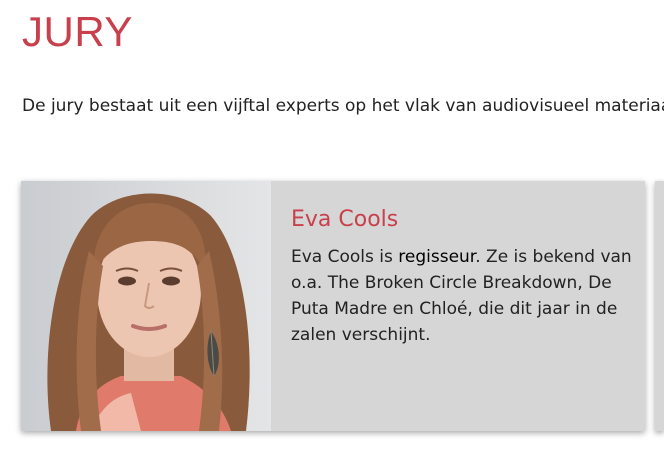  What do you see at coordinates (659, 306) in the screenshot?
I see `next-card-edge` at bounding box center [659, 306].